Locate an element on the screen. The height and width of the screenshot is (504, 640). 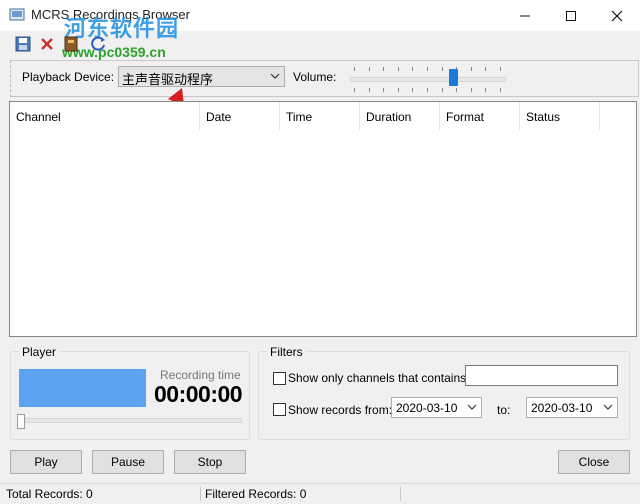
volume-ticks-bottom is located at coordinates (427, 90).